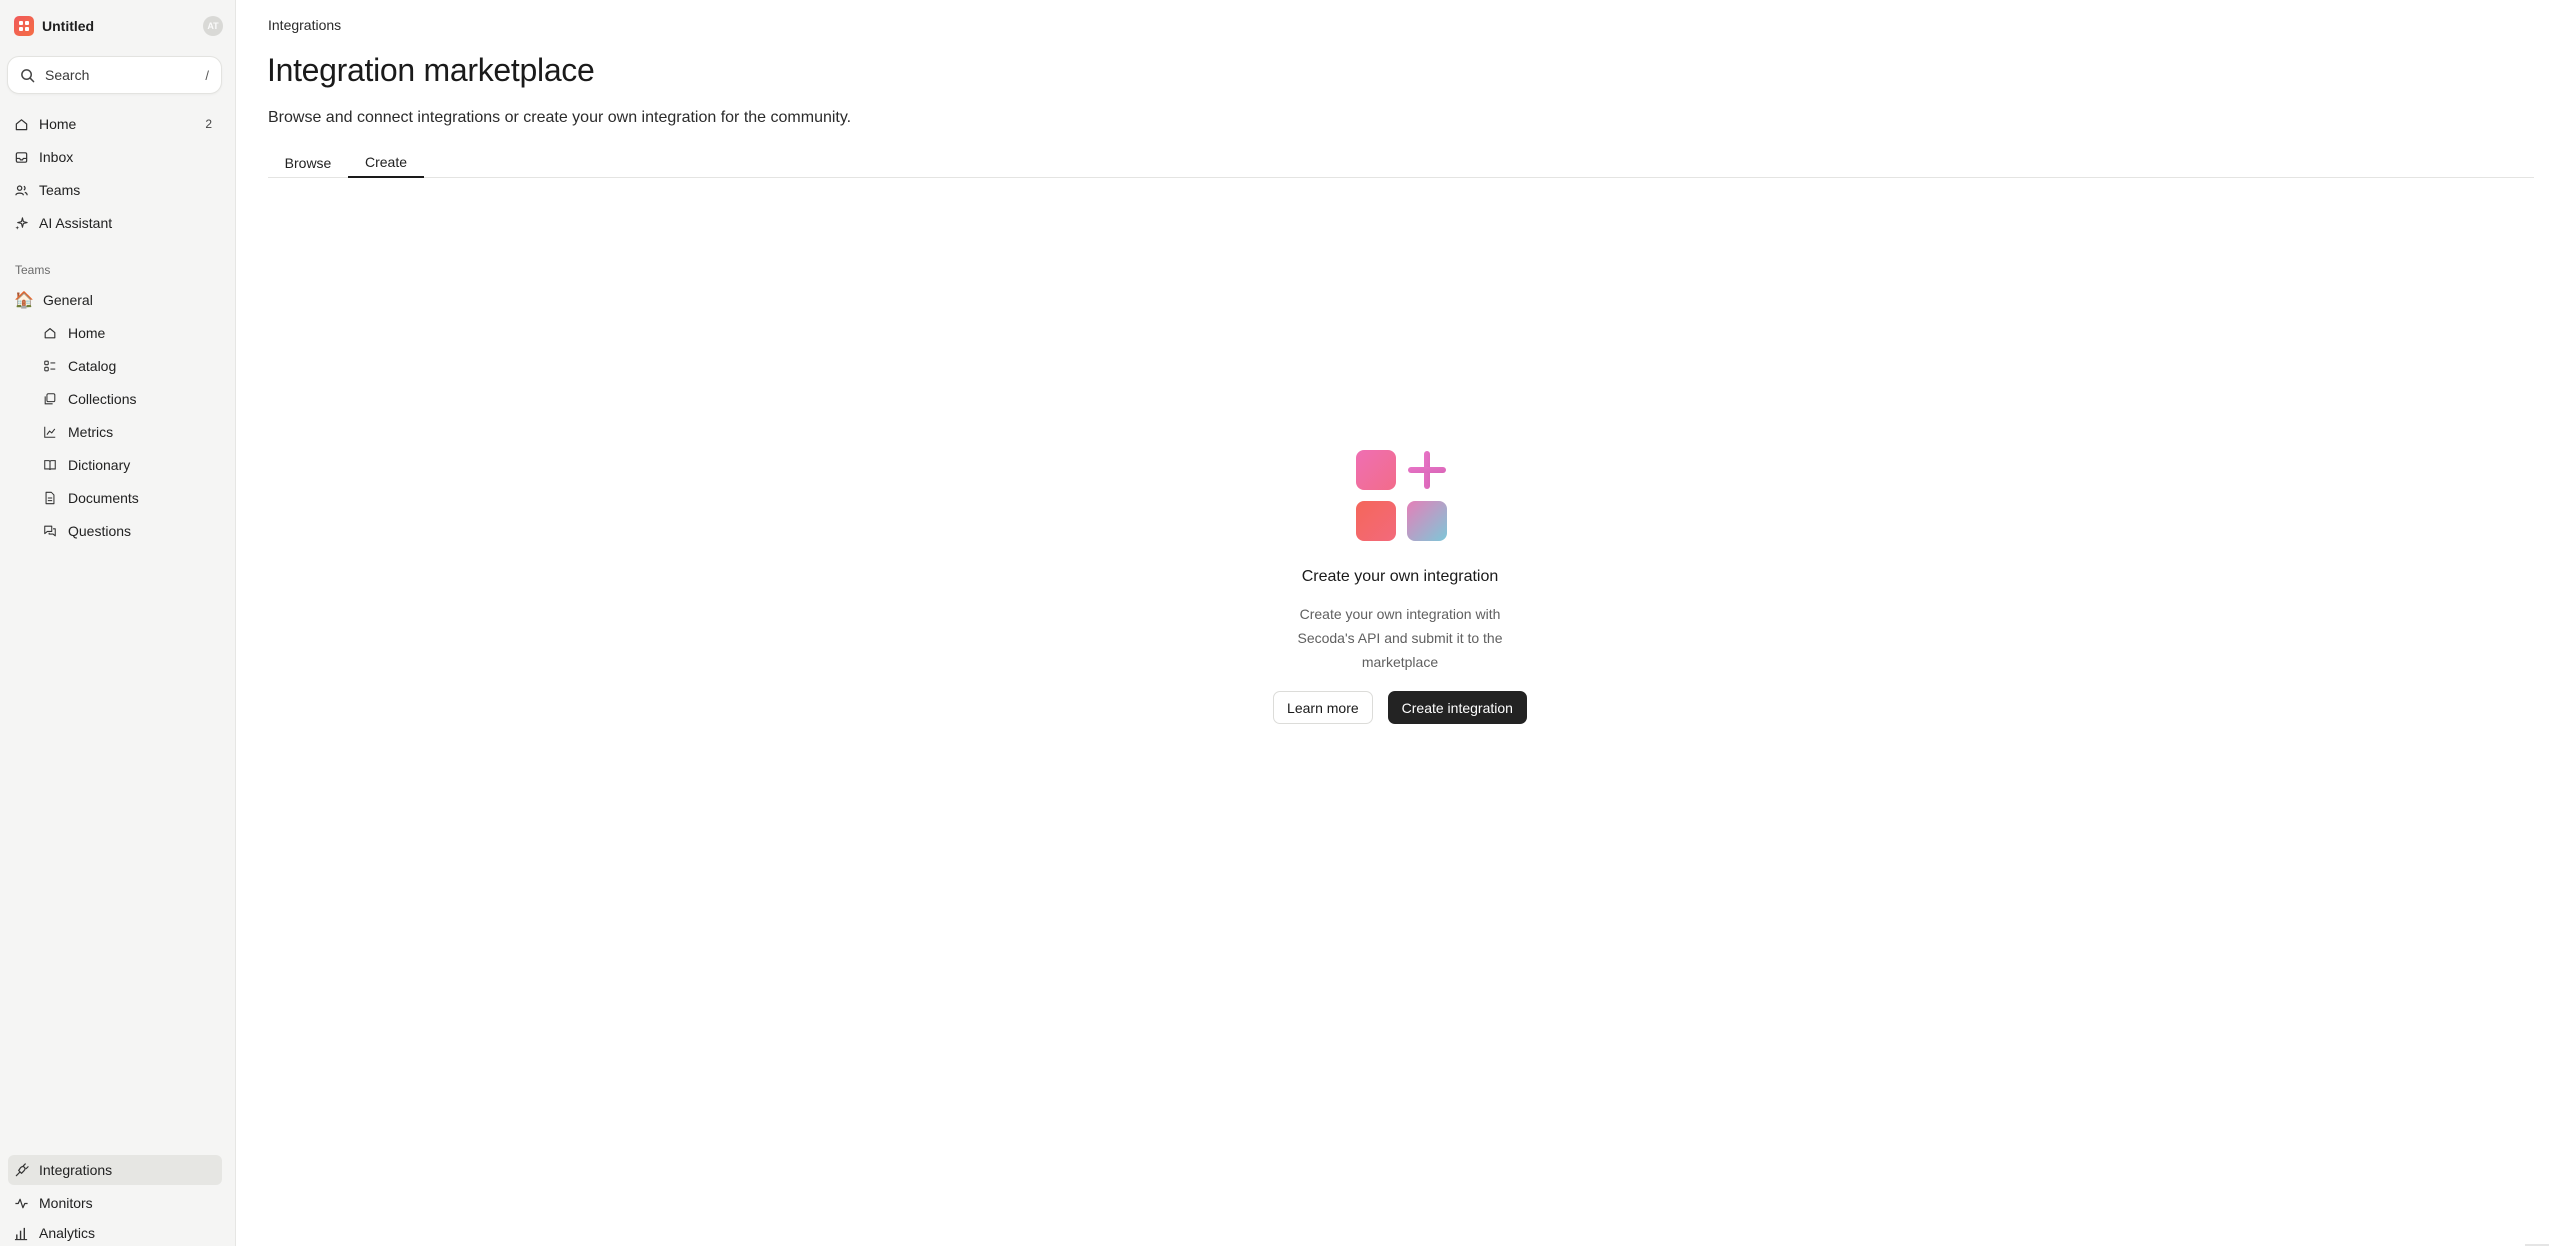  What do you see at coordinates (92, 366) in the screenshot?
I see `team-item-label: Catalog` at bounding box center [92, 366].